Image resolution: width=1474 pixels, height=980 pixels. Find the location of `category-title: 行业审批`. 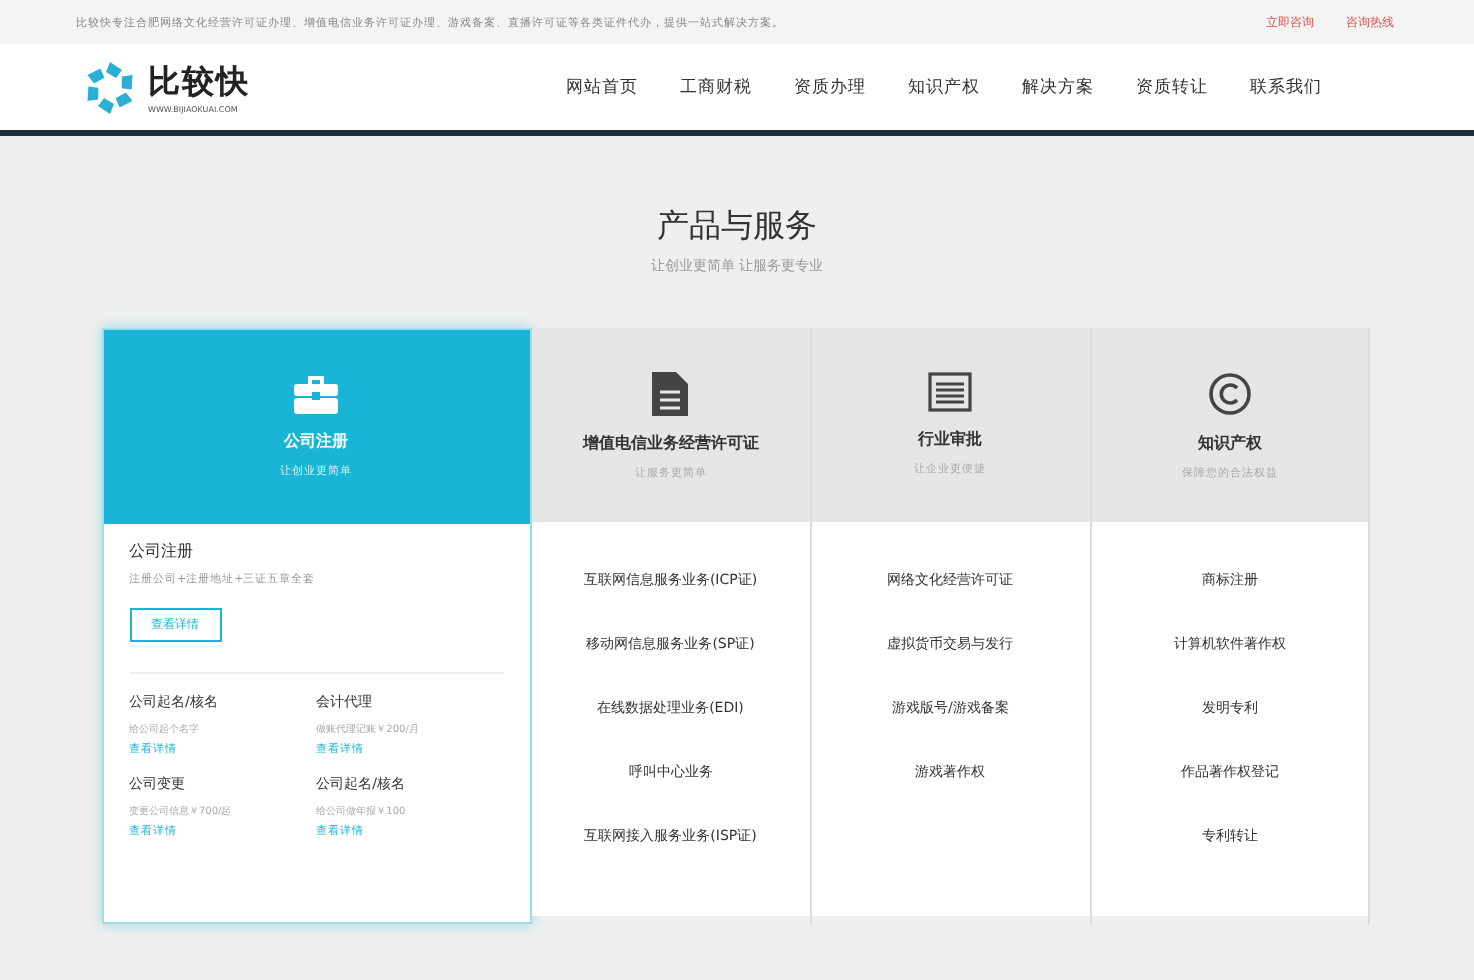

category-title: 行业审批 is located at coordinates (950, 439).